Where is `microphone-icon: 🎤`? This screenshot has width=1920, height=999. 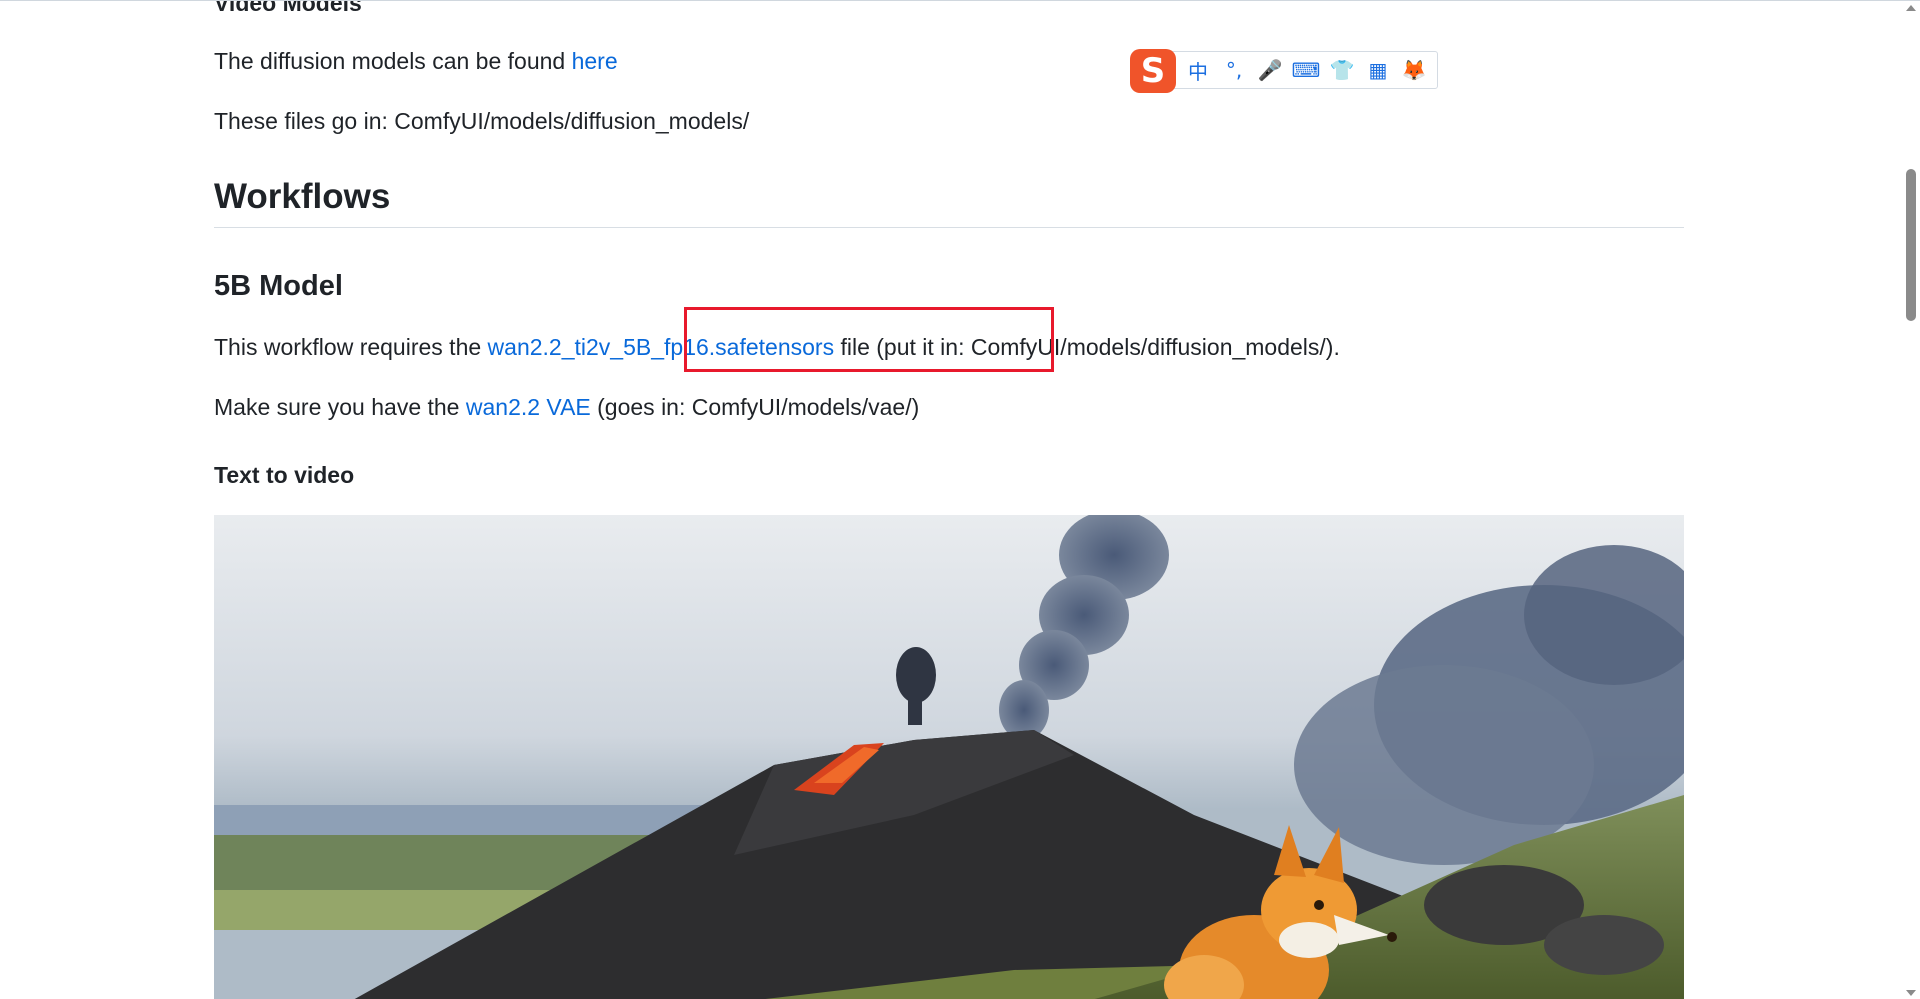 microphone-icon: 🎤 is located at coordinates (1270, 70).